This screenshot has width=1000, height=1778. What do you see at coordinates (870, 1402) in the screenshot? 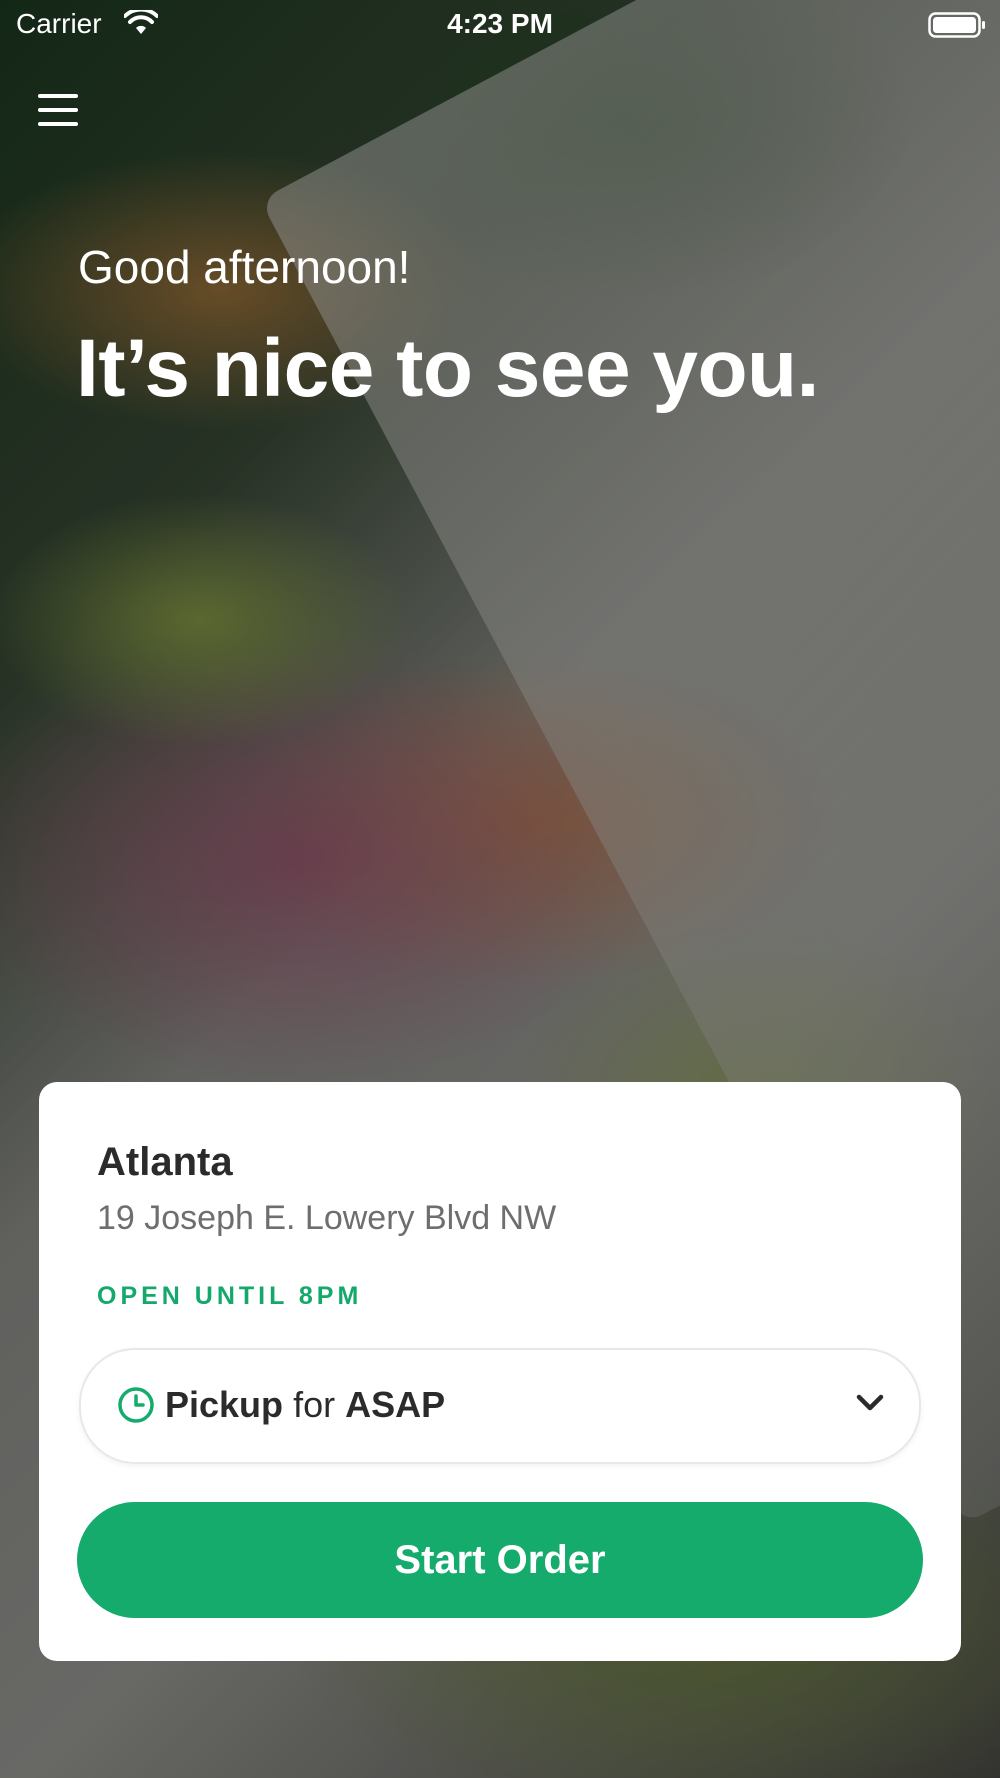
I see `chevron-down-icon` at bounding box center [870, 1402].